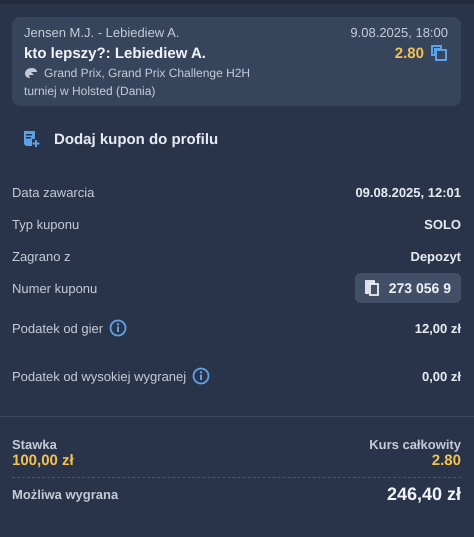 The image size is (474, 537). What do you see at coordinates (65, 494) in the screenshot?
I see `possible-win-label: Możliwa wygrana` at bounding box center [65, 494].